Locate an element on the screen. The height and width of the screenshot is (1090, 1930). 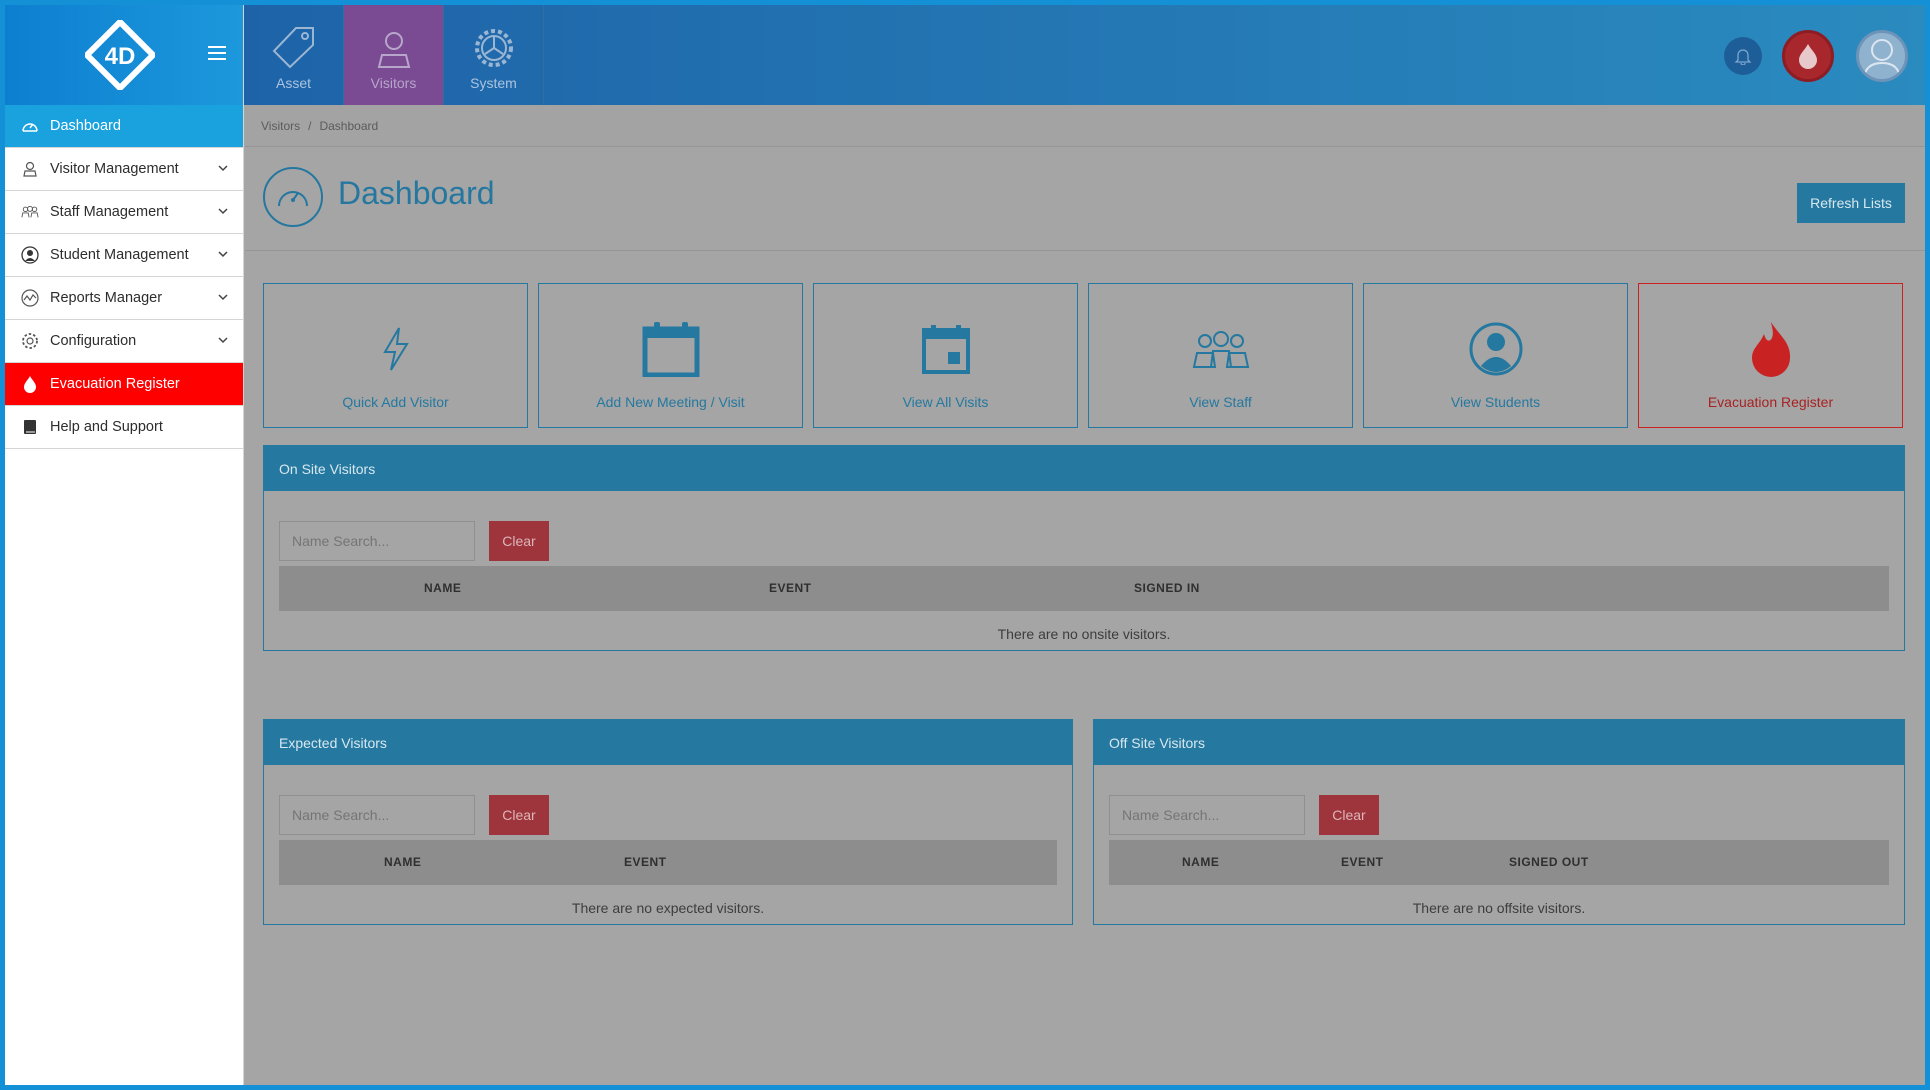
sidebar-item-visitor-management: Visitor Management is located at coordinates (124, 169).